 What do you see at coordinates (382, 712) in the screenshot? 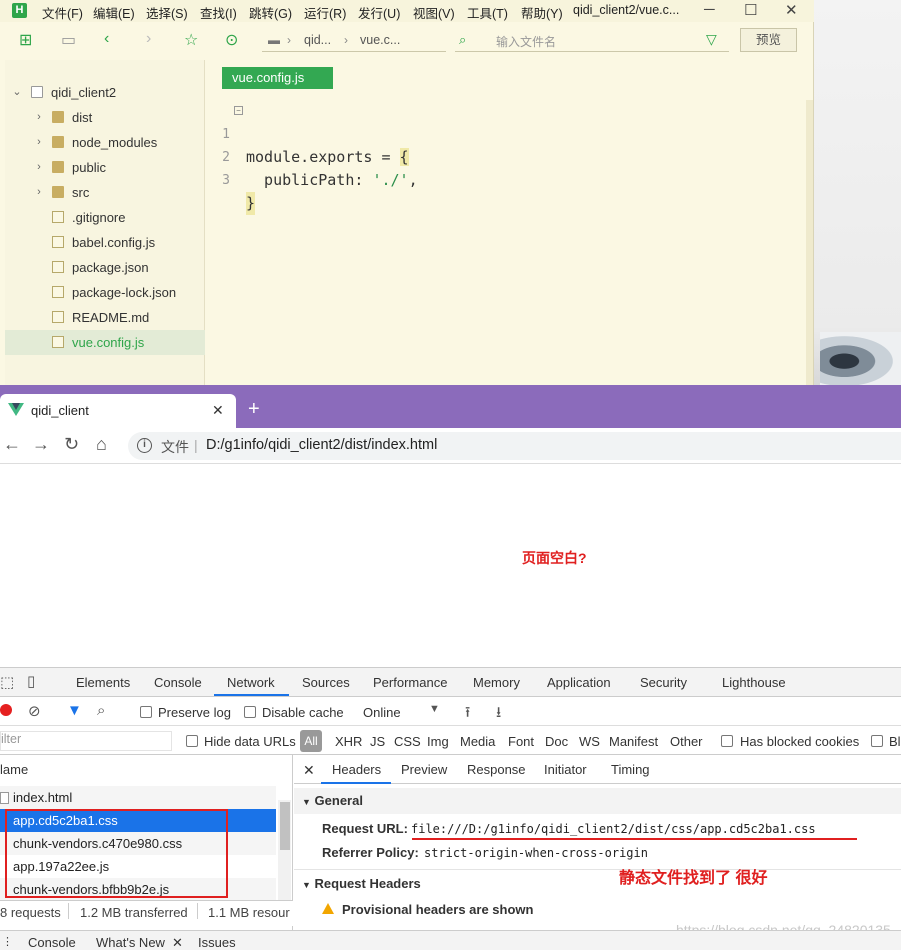
I see `throttle-select: Online` at bounding box center [382, 712].